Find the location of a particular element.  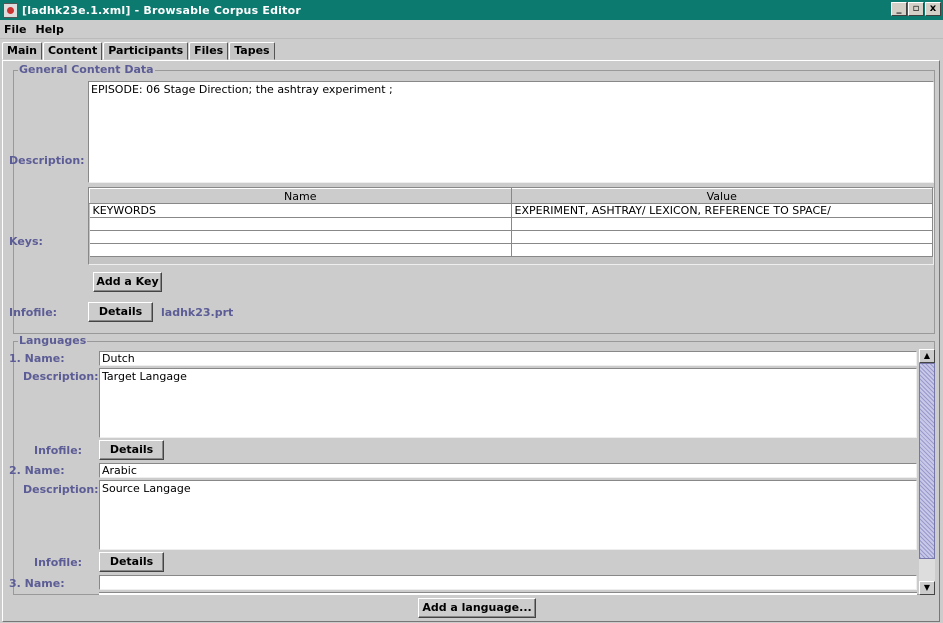

window-controls: _ ▫ x is located at coordinates (916, 9).